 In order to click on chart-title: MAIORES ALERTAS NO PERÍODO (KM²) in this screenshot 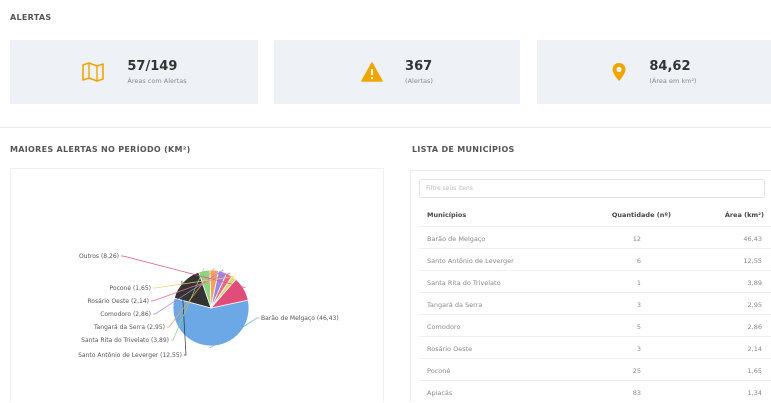, I will do `click(100, 149)`.